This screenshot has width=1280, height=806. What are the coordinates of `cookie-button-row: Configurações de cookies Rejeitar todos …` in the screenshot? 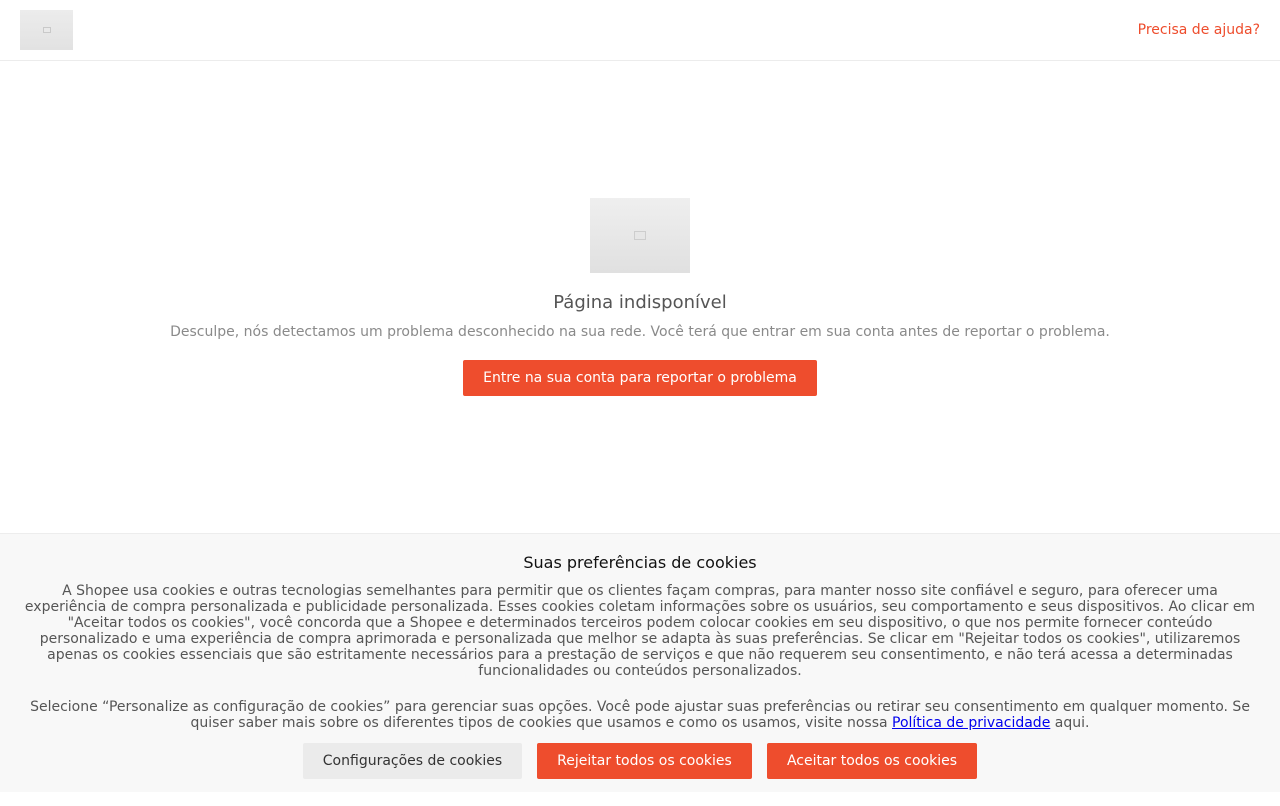 It's located at (640, 761).